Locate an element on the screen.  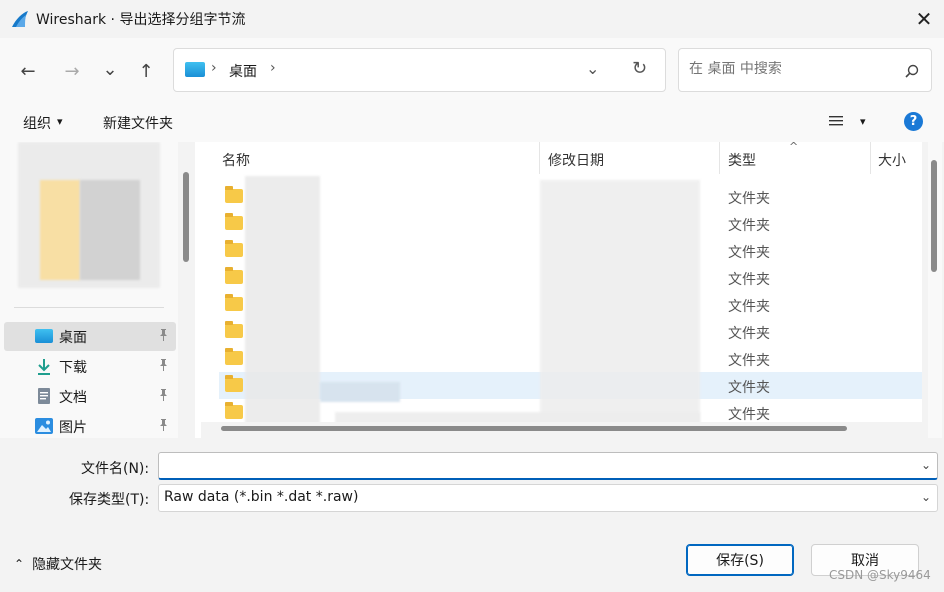
chevron-up-icon: ⌃ is located at coordinates (19, 564).